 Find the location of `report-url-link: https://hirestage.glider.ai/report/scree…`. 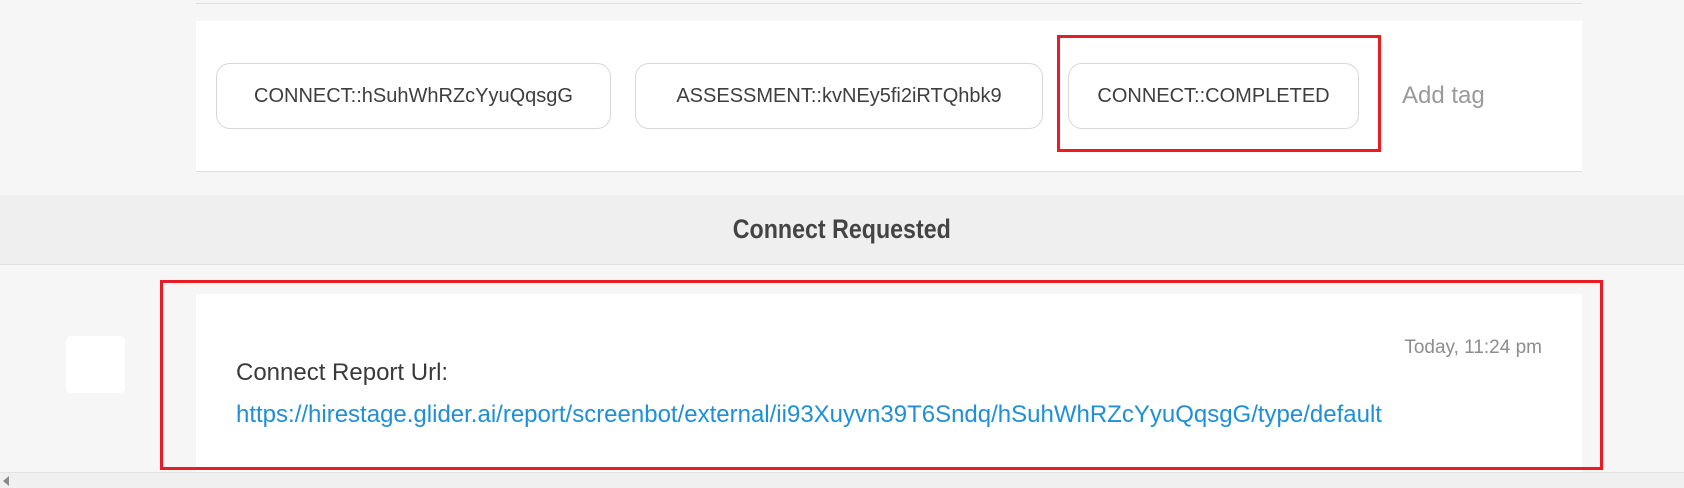

report-url-link: https://hirestage.glider.ai/report/scree… is located at coordinates (891, 414).